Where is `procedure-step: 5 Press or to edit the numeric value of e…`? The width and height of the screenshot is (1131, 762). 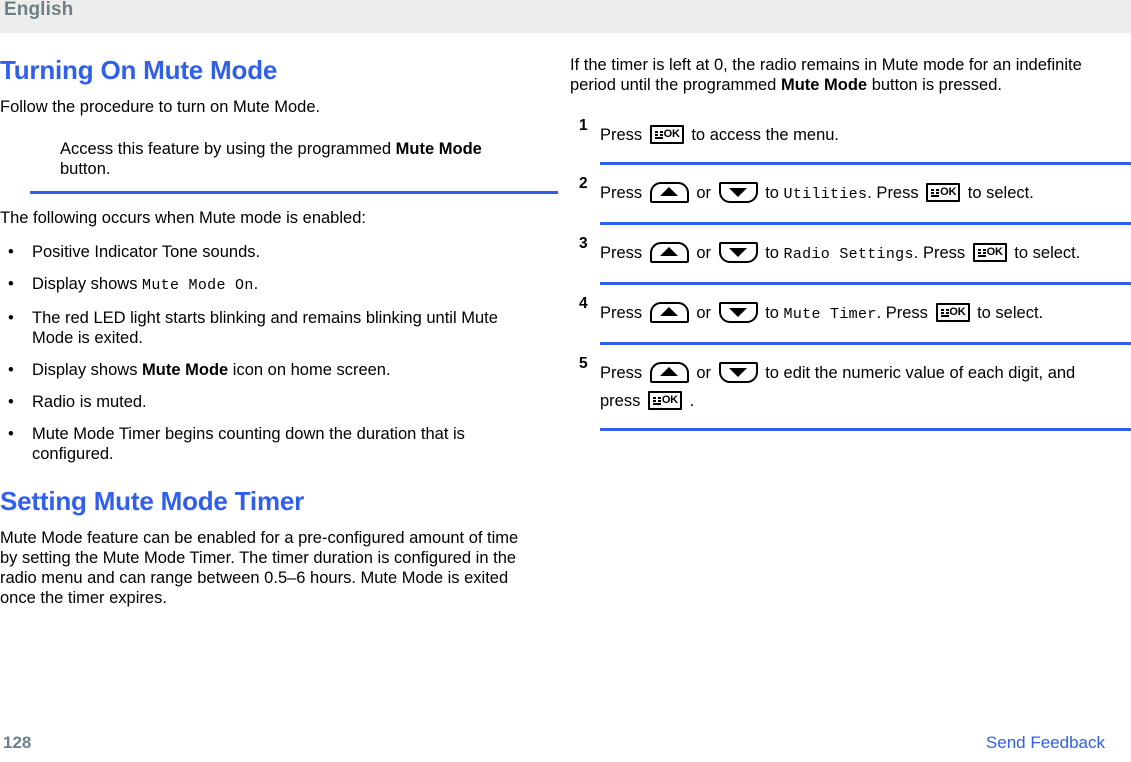 procedure-step: 5 Press or to edit the numeric value of e… is located at coordinates (840, 389).